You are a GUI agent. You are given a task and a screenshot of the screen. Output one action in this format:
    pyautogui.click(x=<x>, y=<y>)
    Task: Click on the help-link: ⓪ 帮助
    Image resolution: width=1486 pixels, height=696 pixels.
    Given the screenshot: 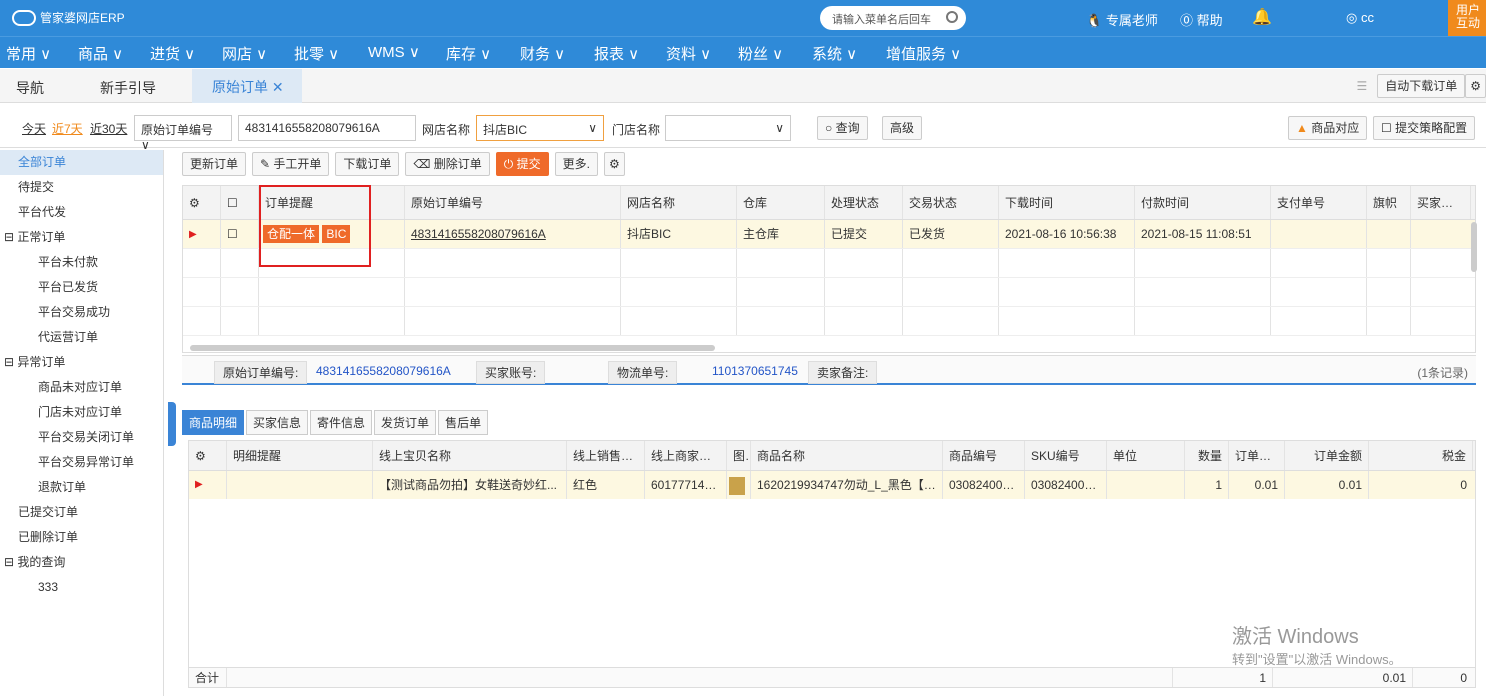 What is the action you would take?
    pyautogui.click(x=1201, y=19)
    